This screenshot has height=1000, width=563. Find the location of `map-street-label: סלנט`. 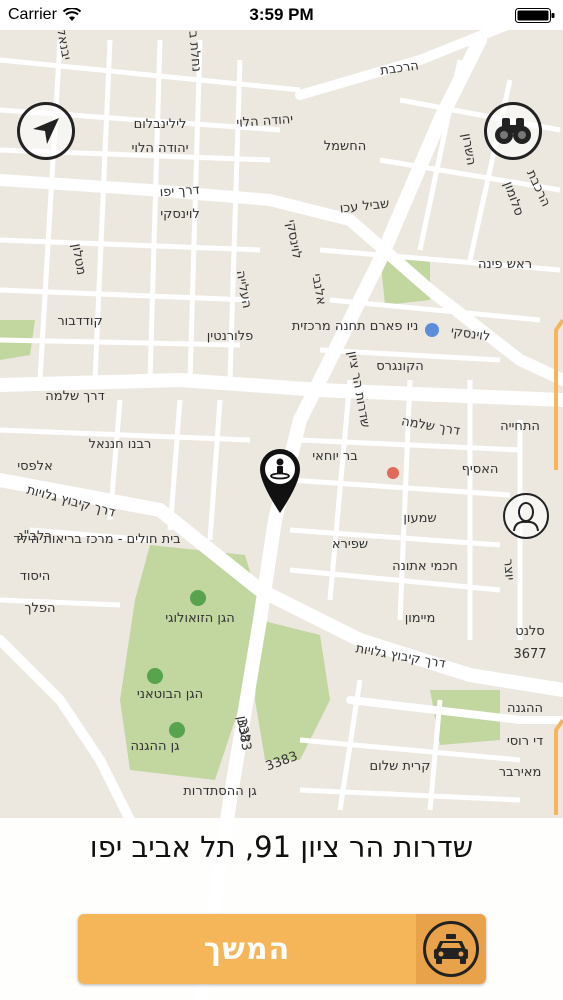

map-street-label: סלנט is located at coordinates (529, 631).